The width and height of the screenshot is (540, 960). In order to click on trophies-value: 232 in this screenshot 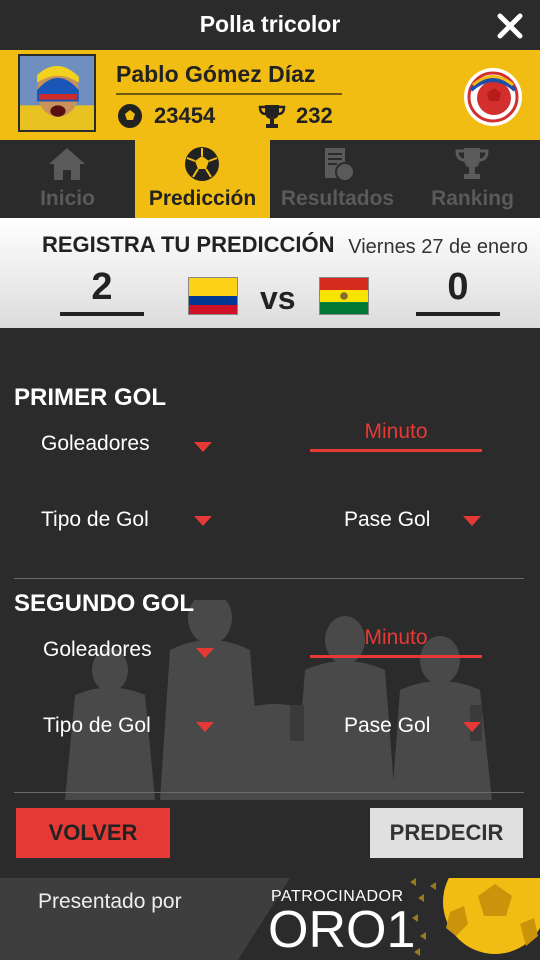, I will do `click(314, 115)`.